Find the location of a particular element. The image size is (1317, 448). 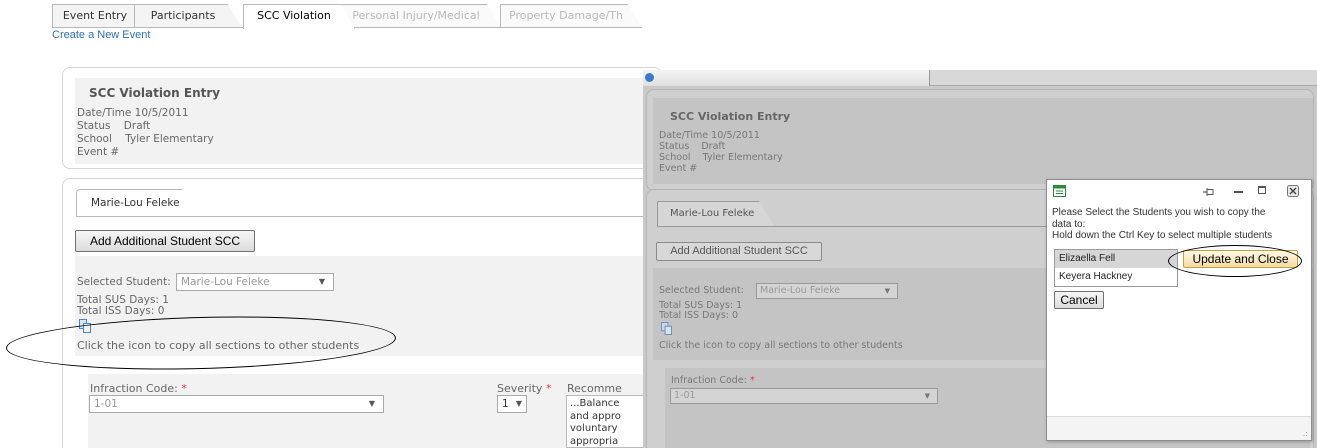

selected-student-value: Marie-Lou Feleke is located at coordinates (225, 282).